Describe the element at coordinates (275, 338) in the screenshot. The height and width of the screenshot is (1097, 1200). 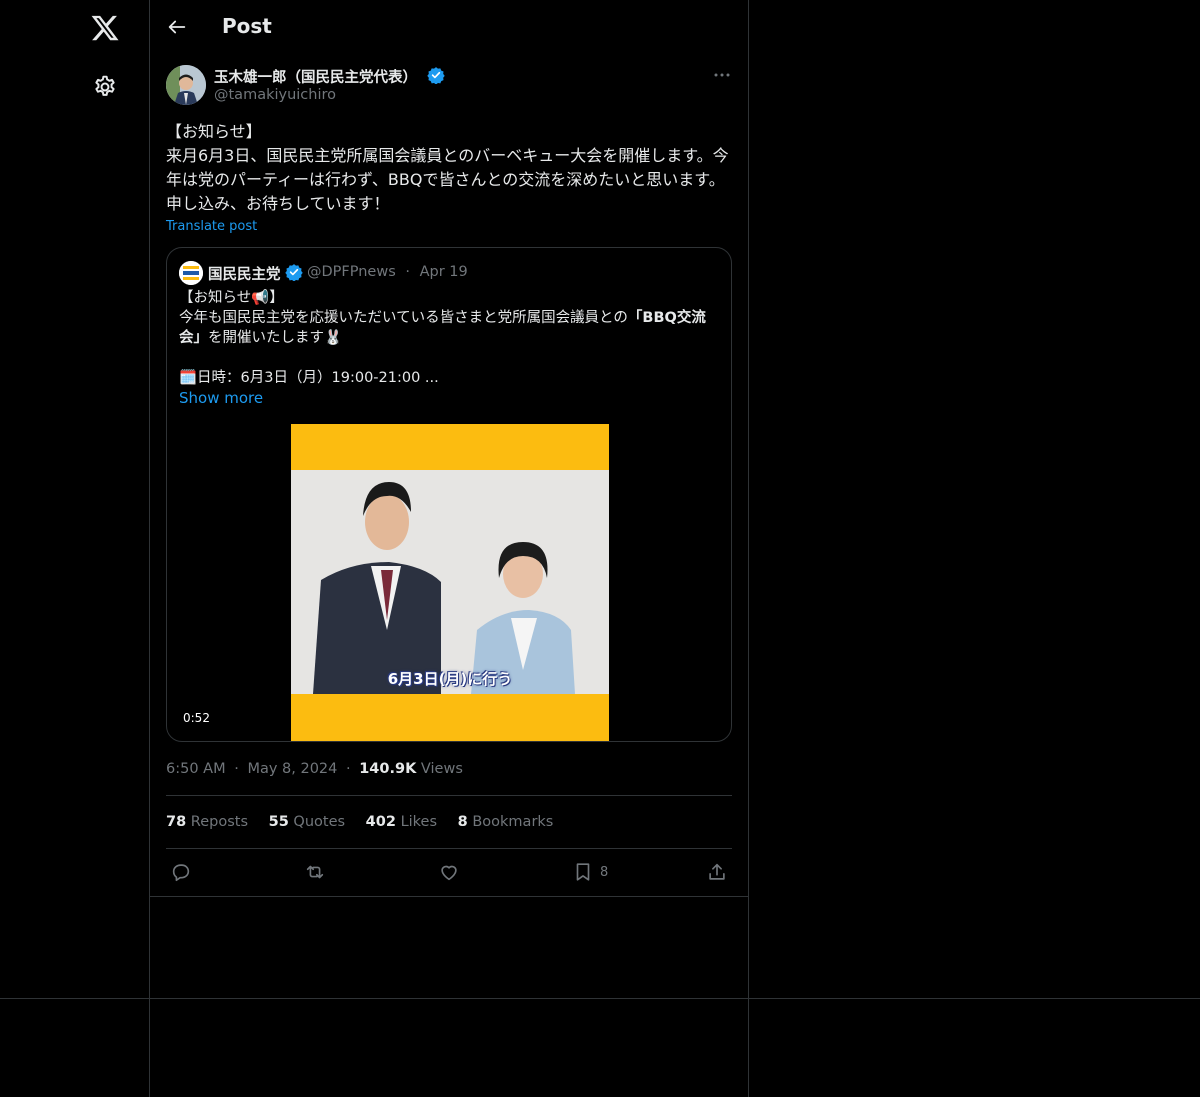
I see `quoted-line-part: を開催いたします🐰` at that location.